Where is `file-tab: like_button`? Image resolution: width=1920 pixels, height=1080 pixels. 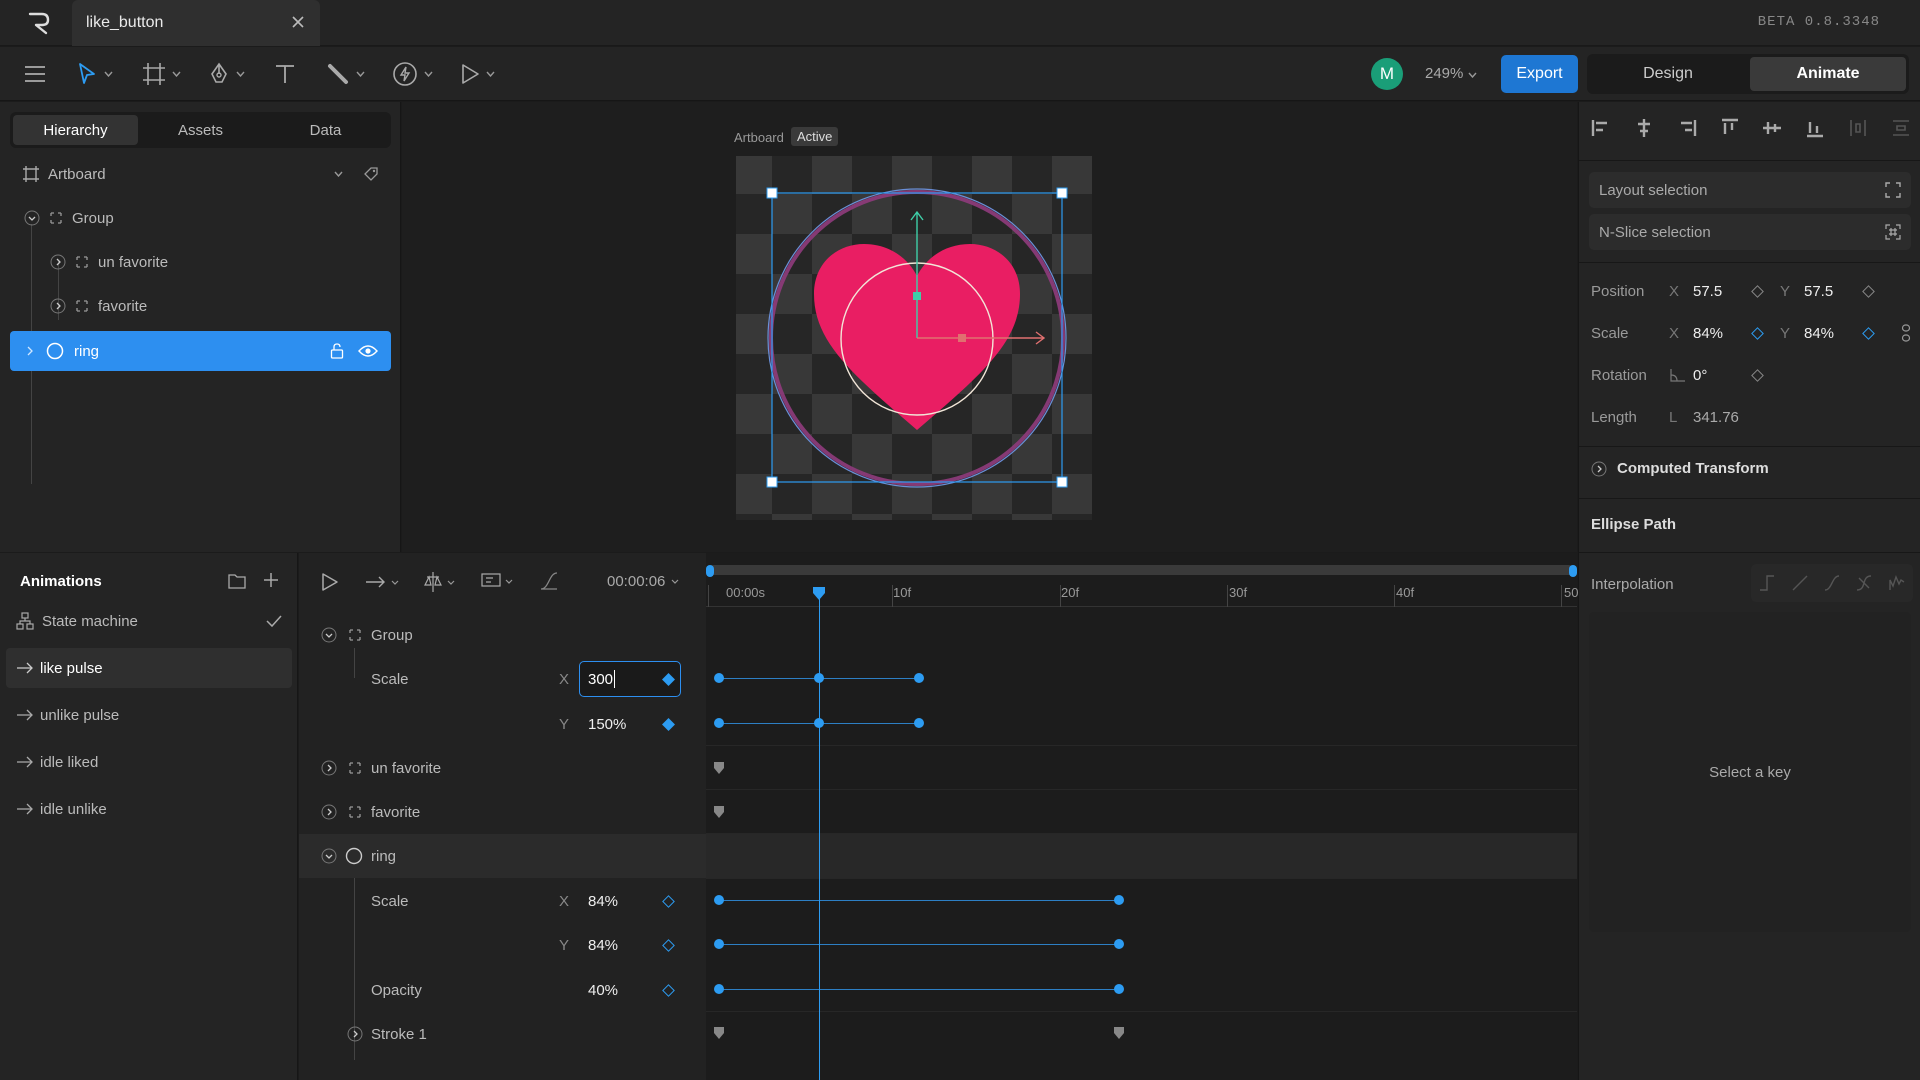
file-tab: like_button is located at coordinates (196, 23).